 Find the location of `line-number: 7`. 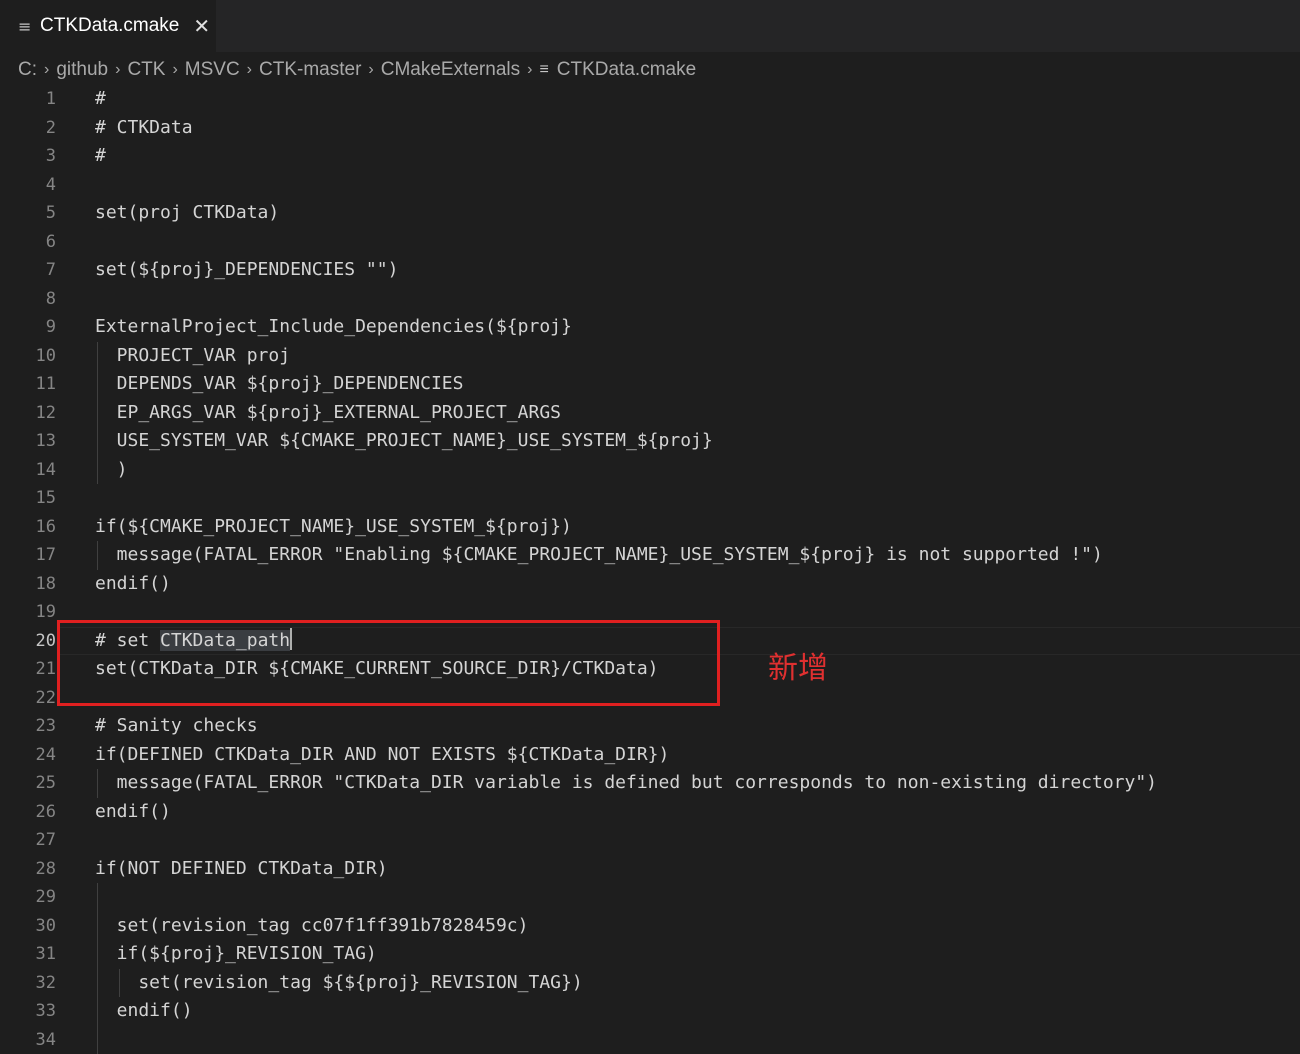

line-number: 7 is located at coordinates (28, 270).